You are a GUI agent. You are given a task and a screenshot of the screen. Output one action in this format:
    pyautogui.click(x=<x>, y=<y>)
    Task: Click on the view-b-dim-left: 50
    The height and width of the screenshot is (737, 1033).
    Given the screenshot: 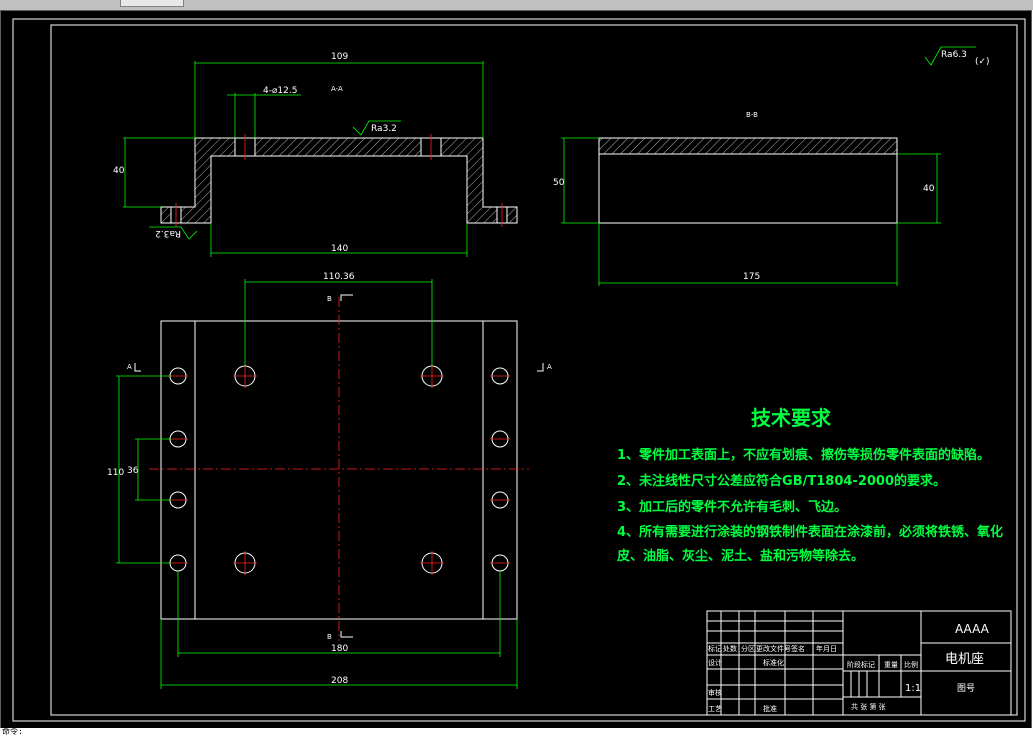 What is the action you would take?
    pyautogui.click(x=559, y=183)
    